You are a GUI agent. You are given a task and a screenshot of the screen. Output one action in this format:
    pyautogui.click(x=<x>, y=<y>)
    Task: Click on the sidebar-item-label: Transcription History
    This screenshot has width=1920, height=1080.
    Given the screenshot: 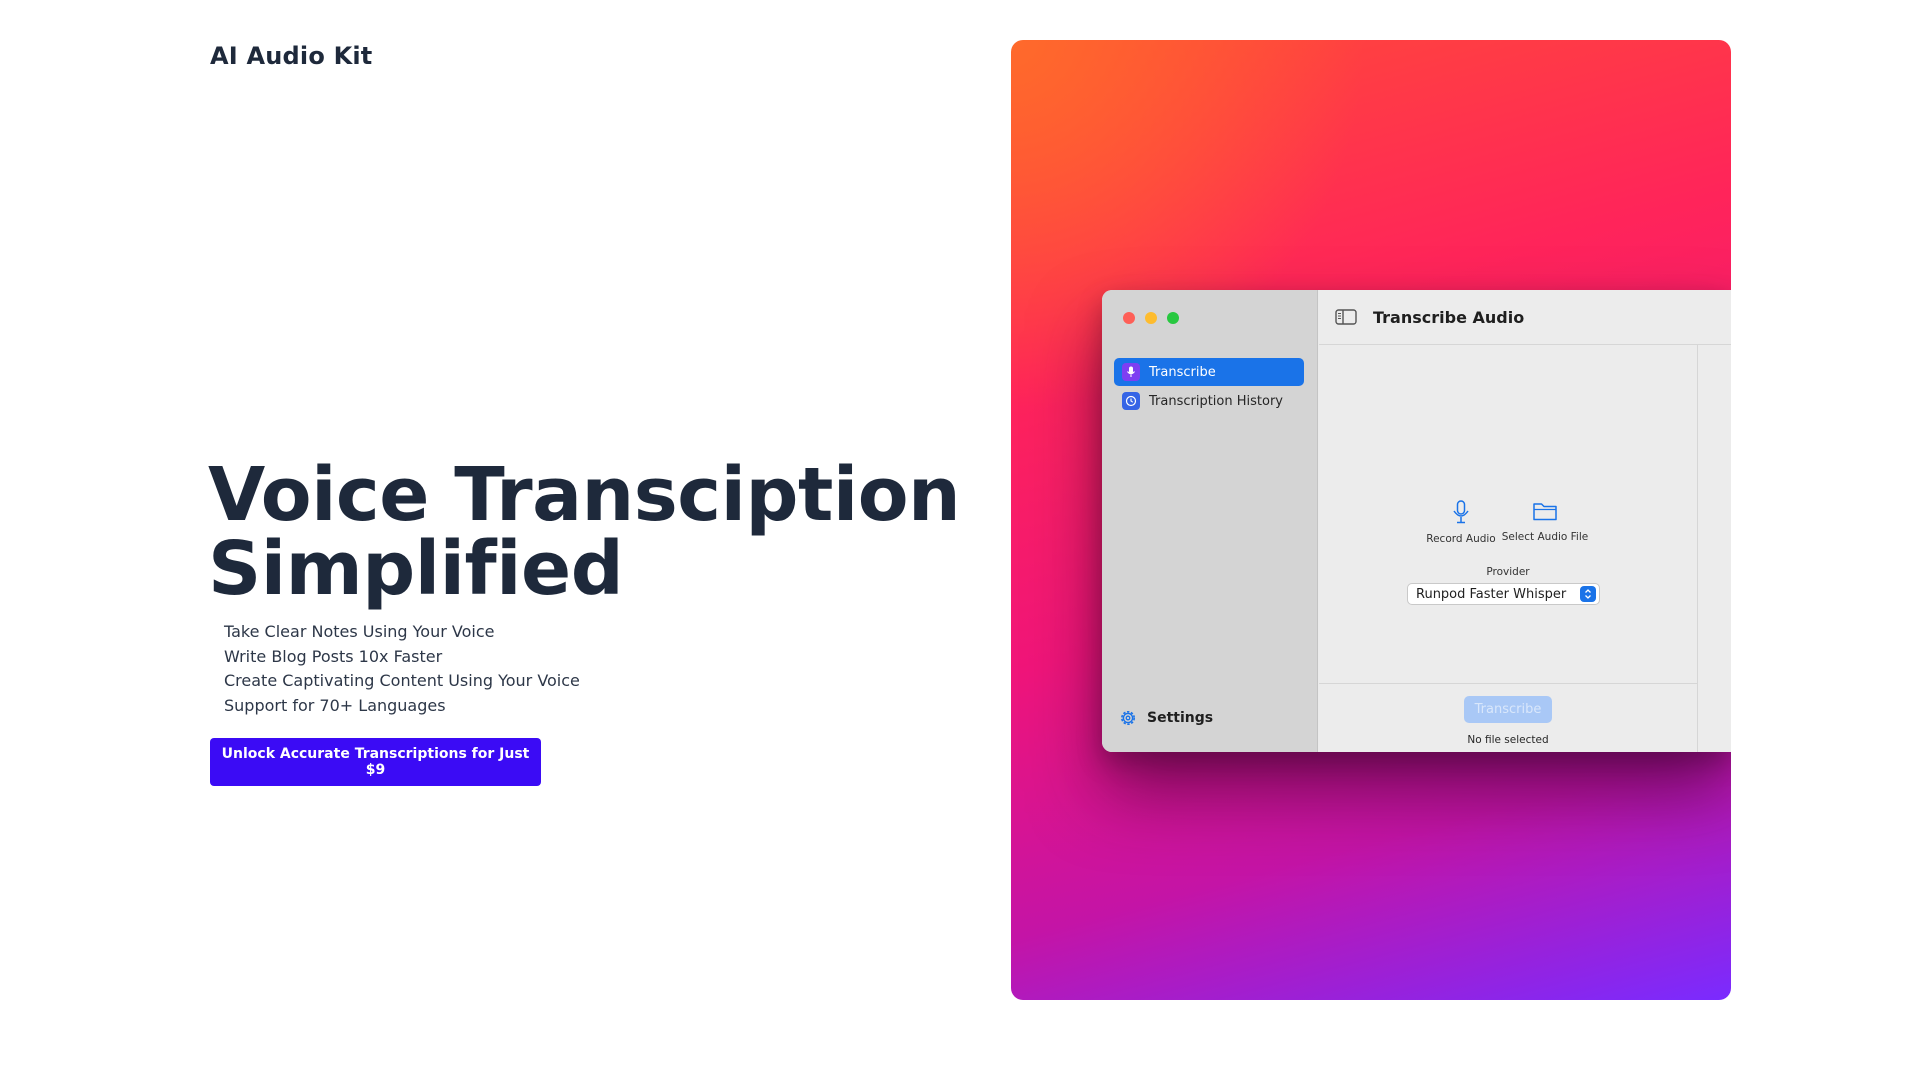 What is the action you would take?
    pyautogui.click(x=1216, y=401)
    